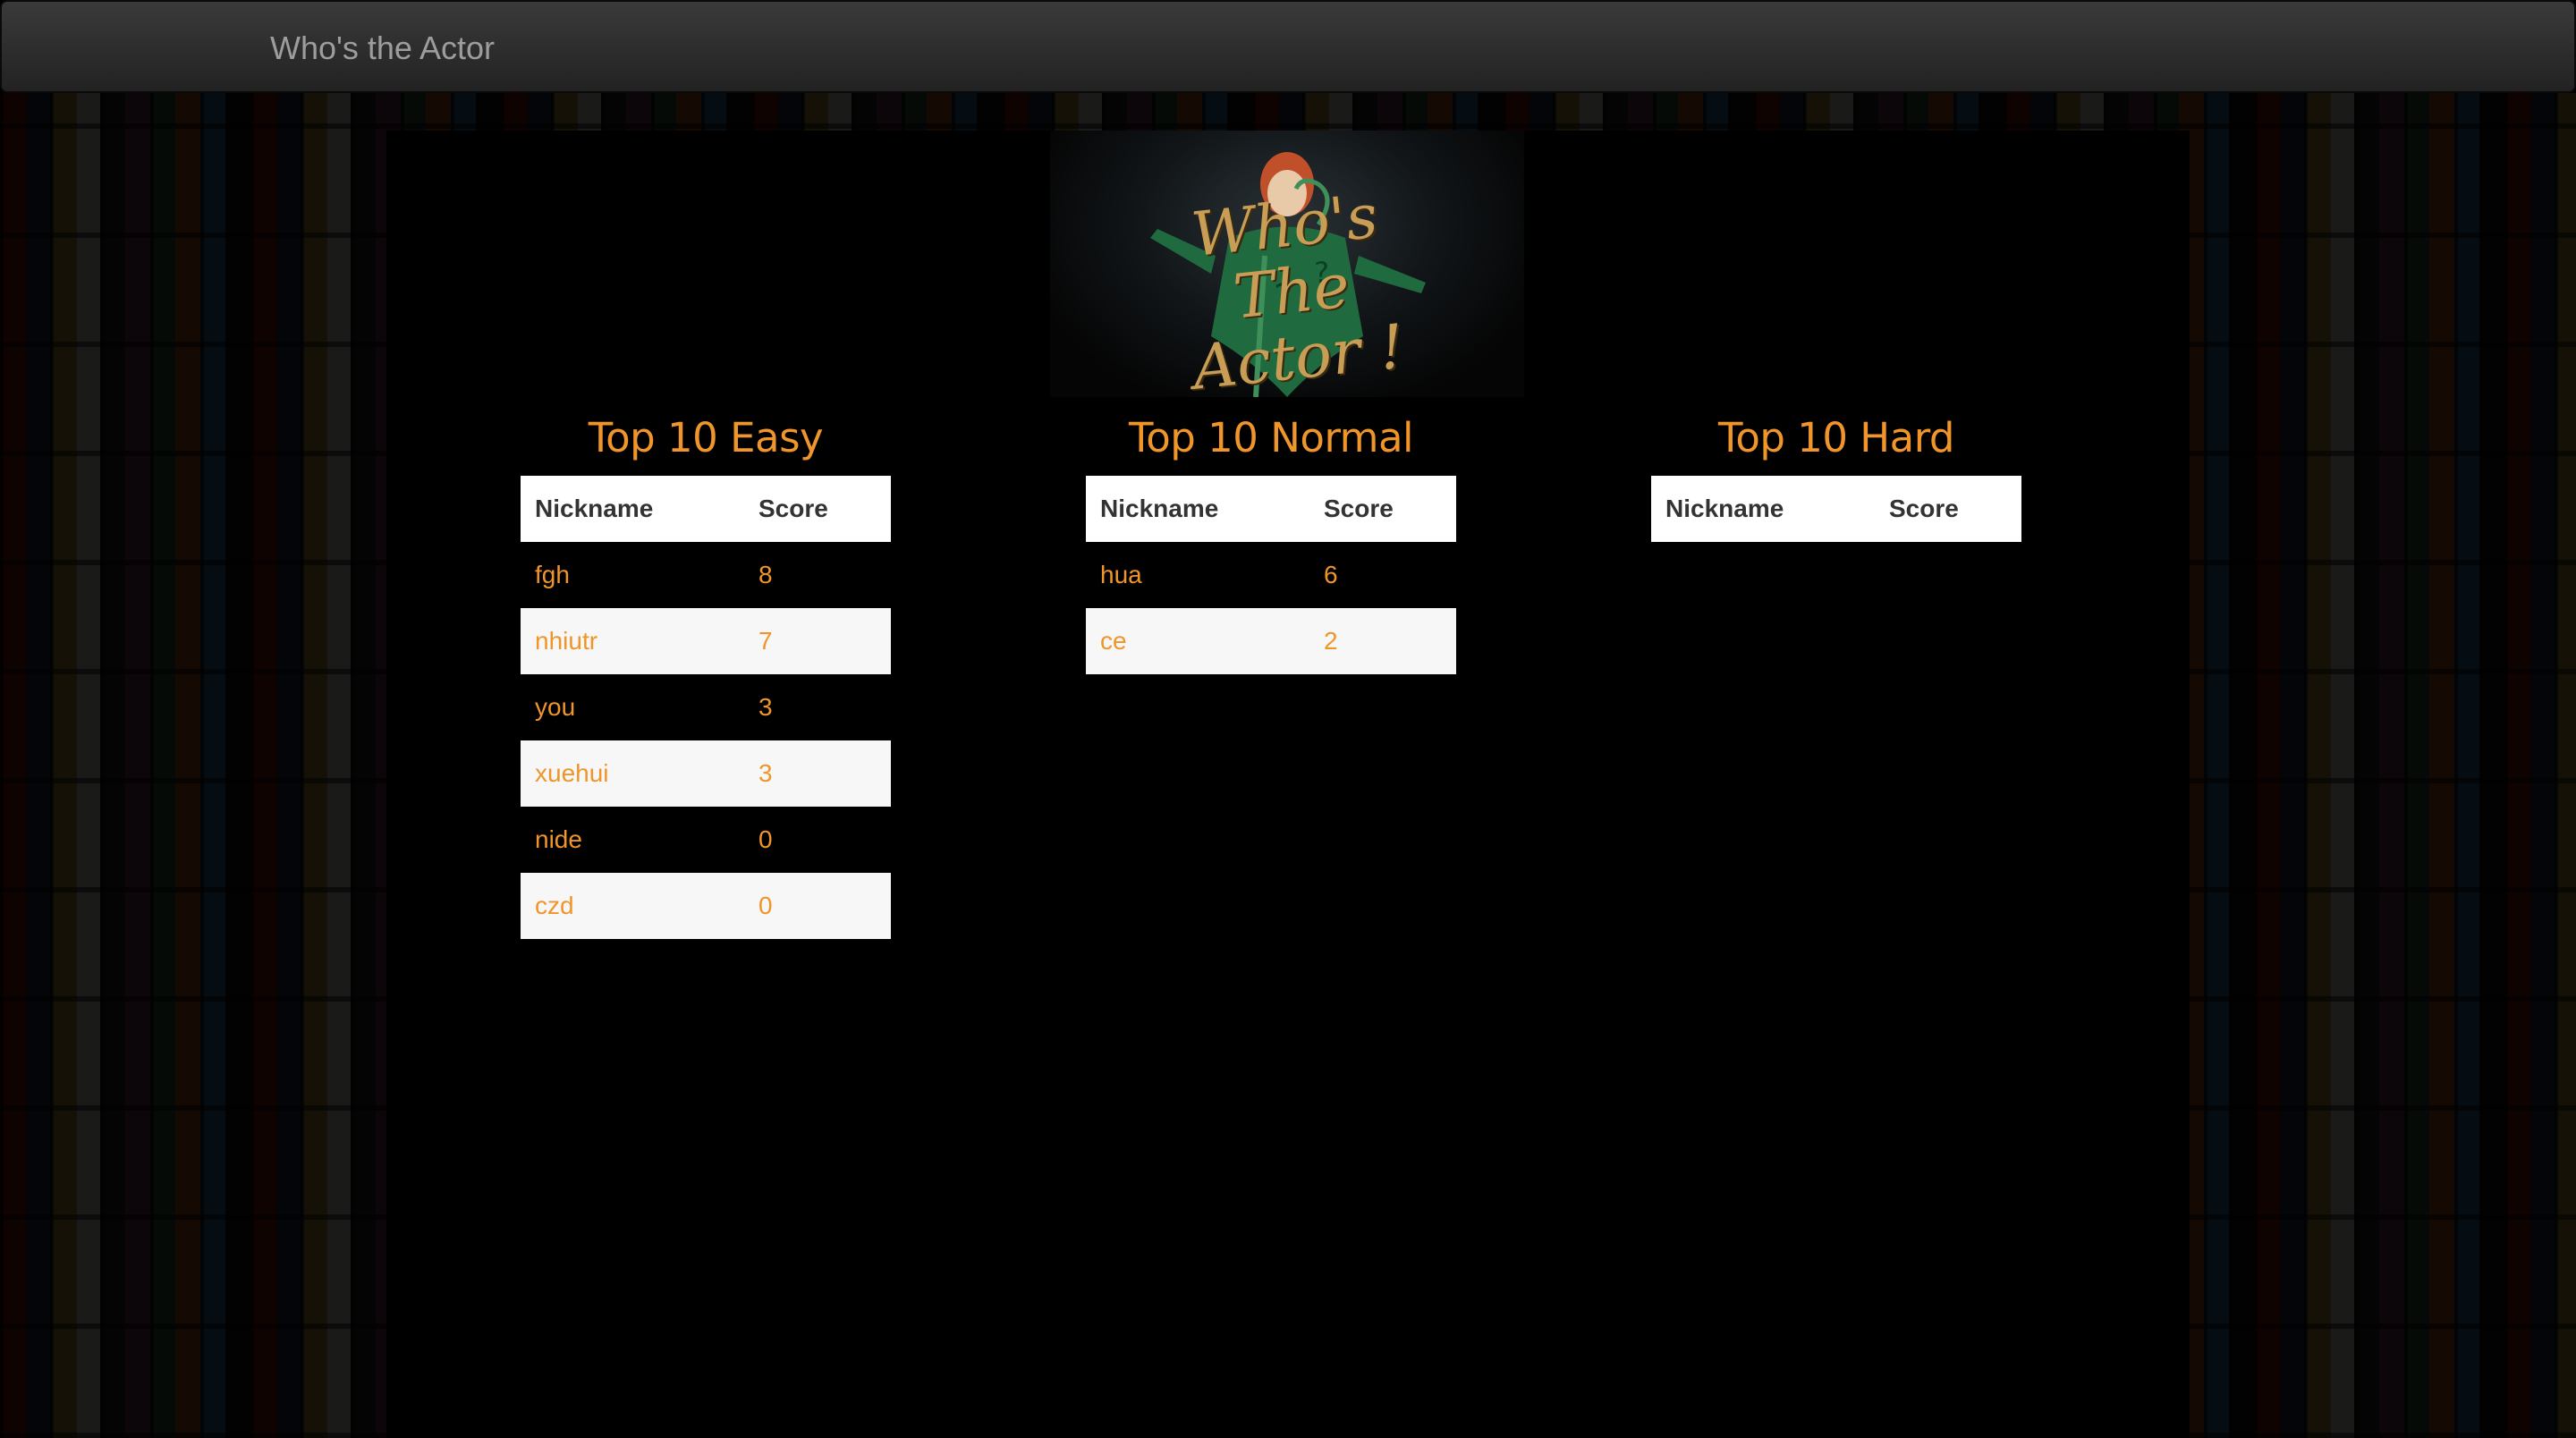  I want to click on table-row: hua 6, so click(1271, 575).